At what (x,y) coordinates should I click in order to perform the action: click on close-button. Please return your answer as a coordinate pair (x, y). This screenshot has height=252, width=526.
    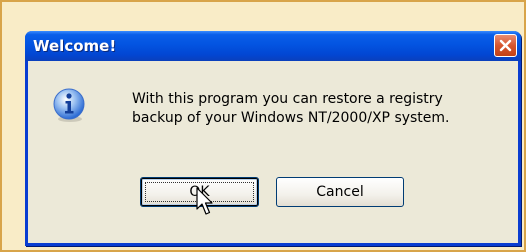
    Looking at the image, I should click on (505, 45).